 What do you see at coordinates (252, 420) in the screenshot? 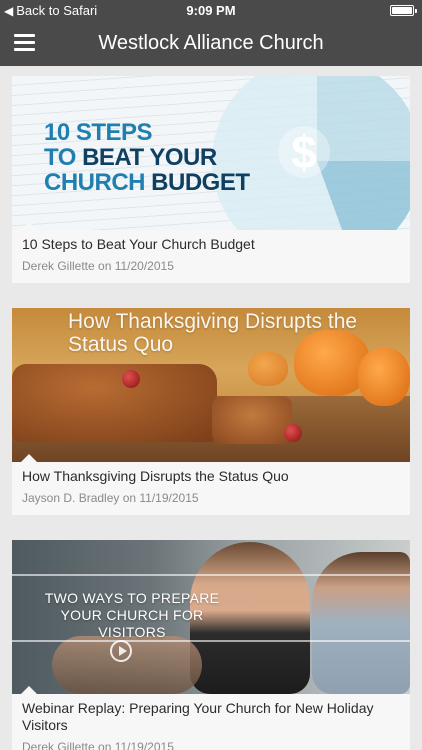
I see `bread-slice-graphic` at bounding box center [252, 420].